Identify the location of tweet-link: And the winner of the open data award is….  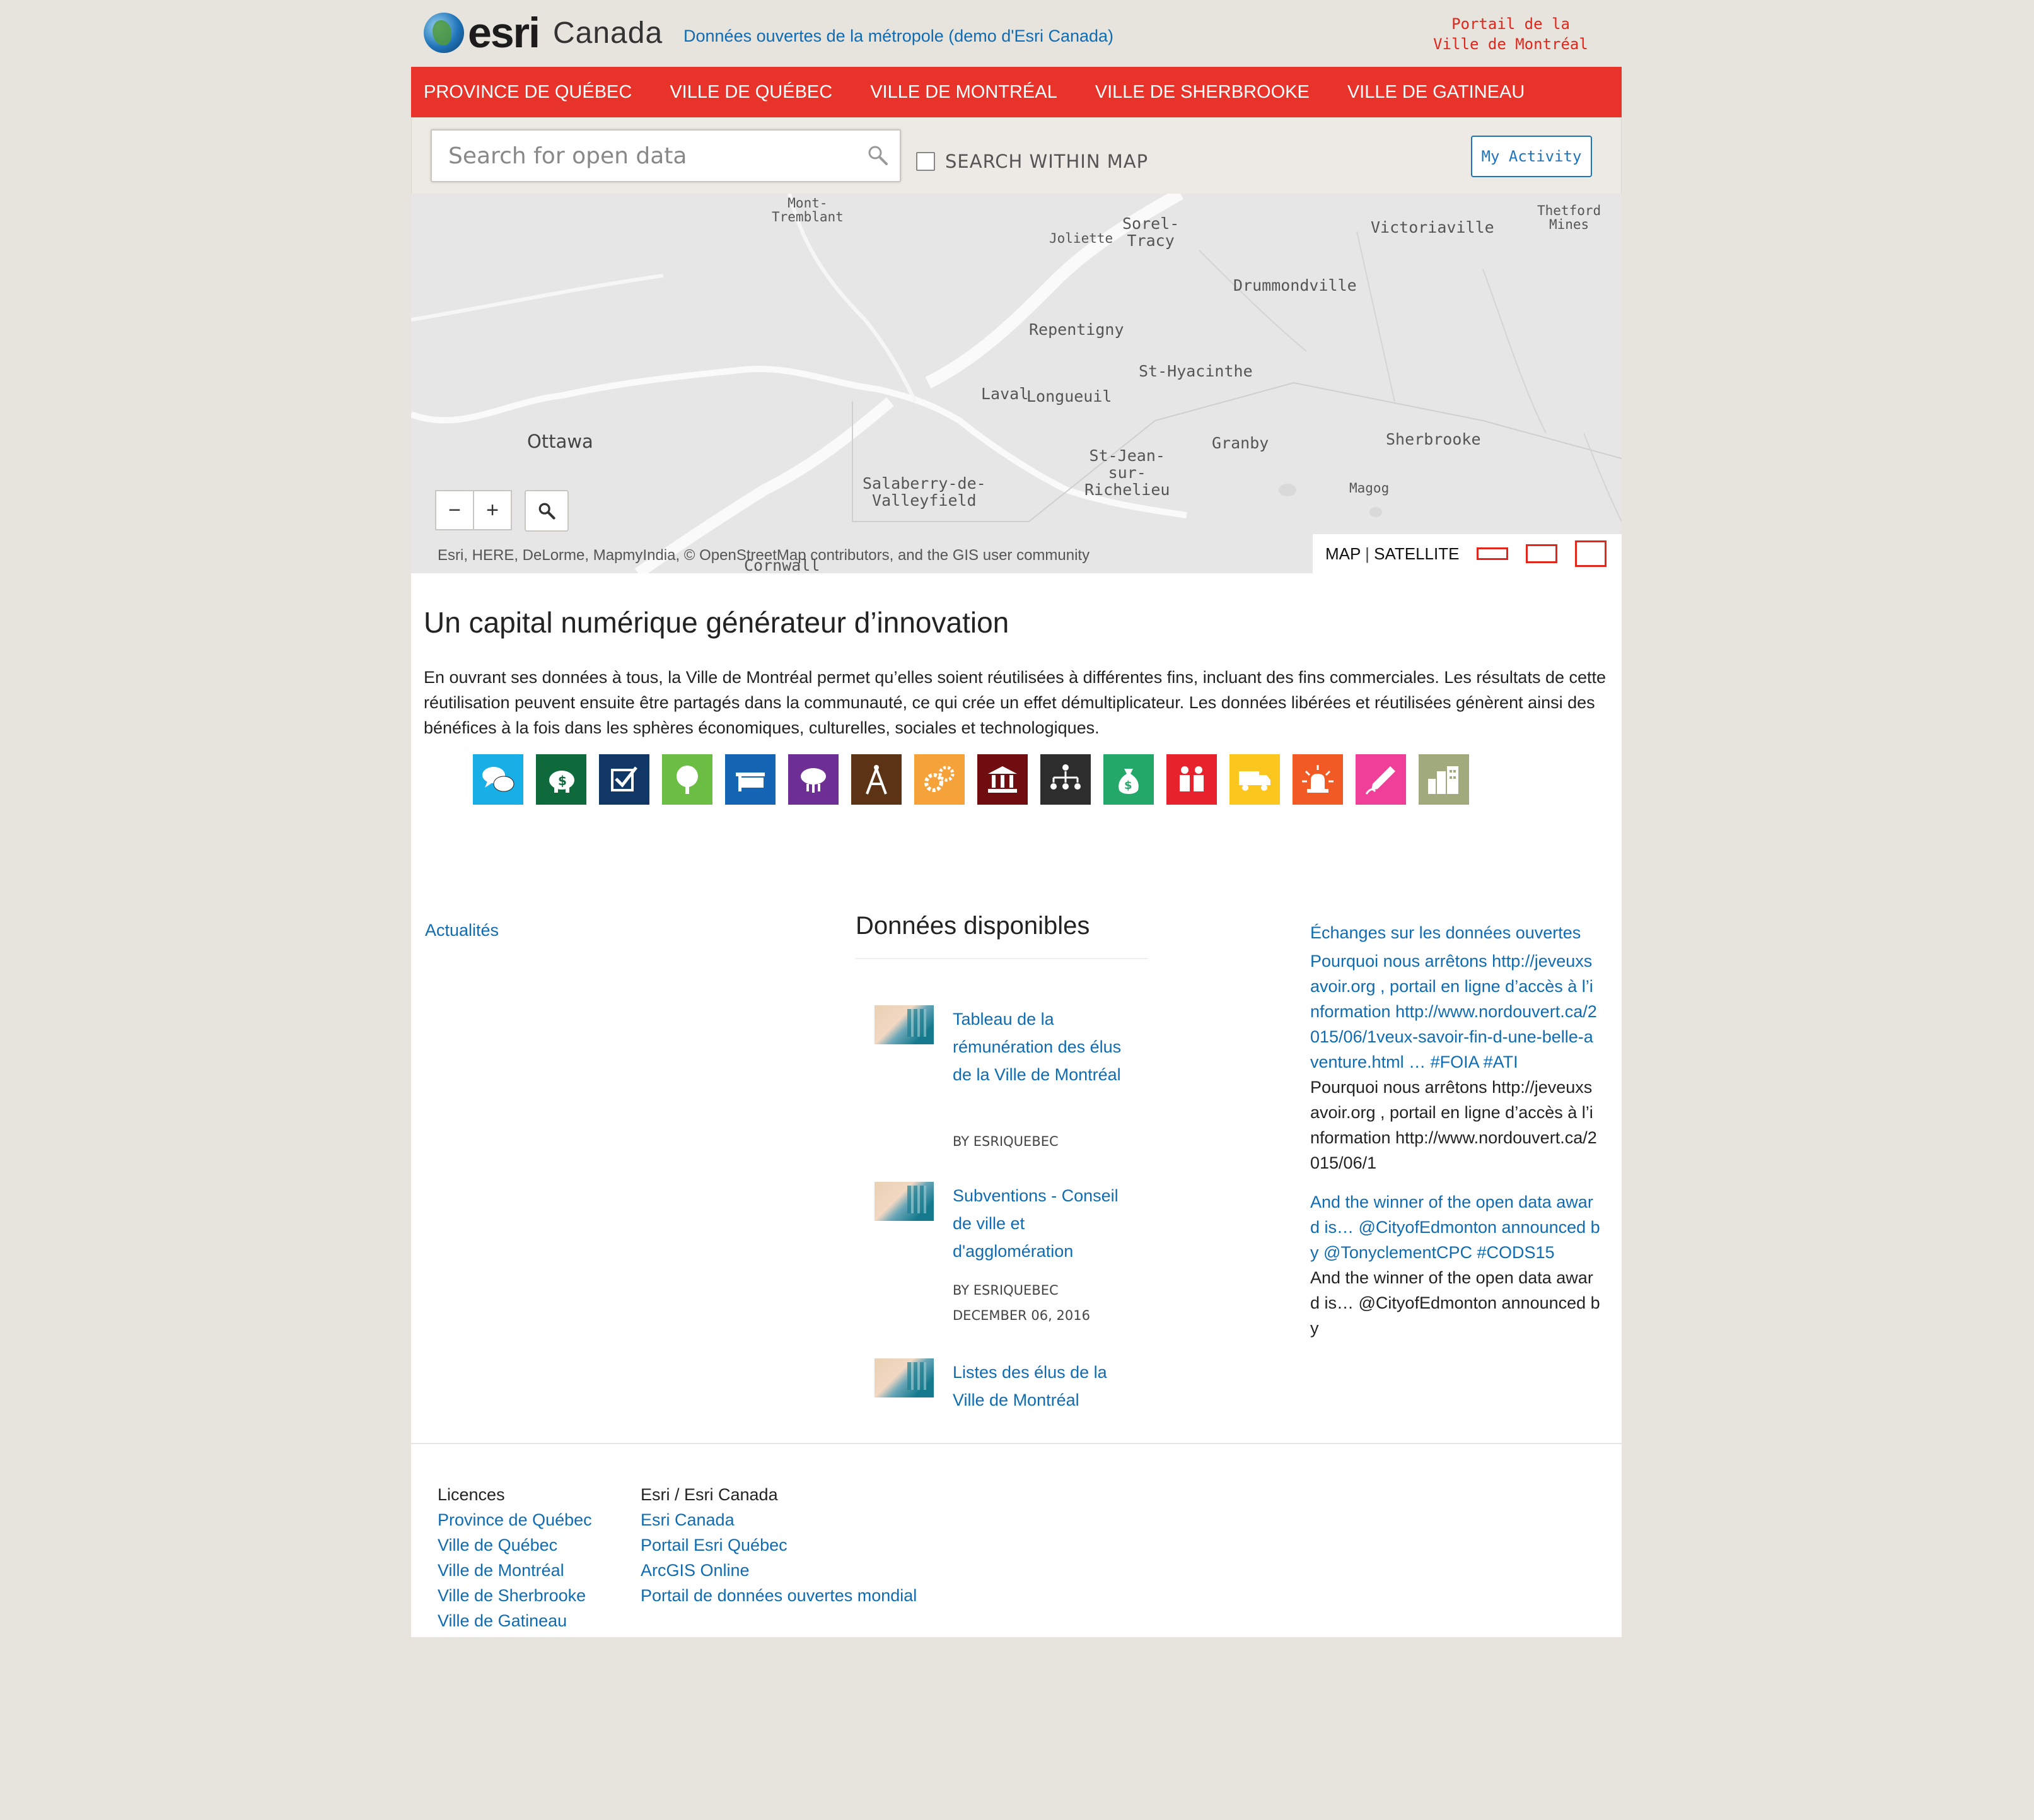
(1455, 1227).